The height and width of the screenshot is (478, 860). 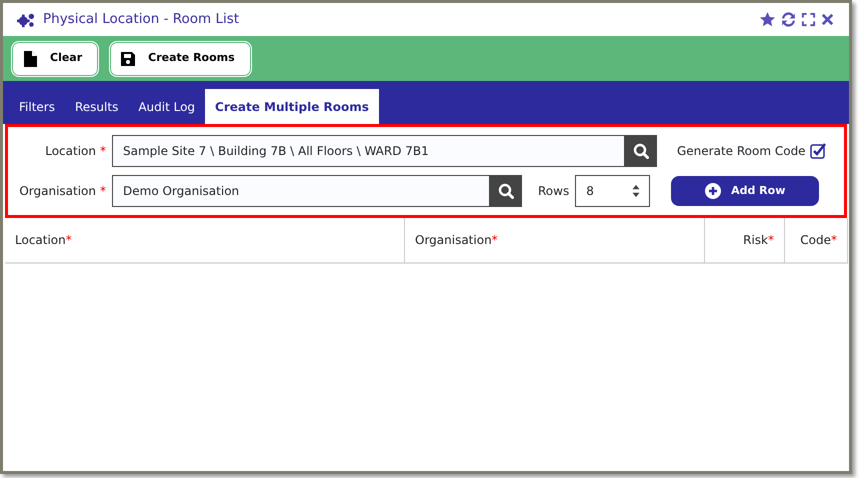 I want to click on close-icon, so click(x=827, y=19).